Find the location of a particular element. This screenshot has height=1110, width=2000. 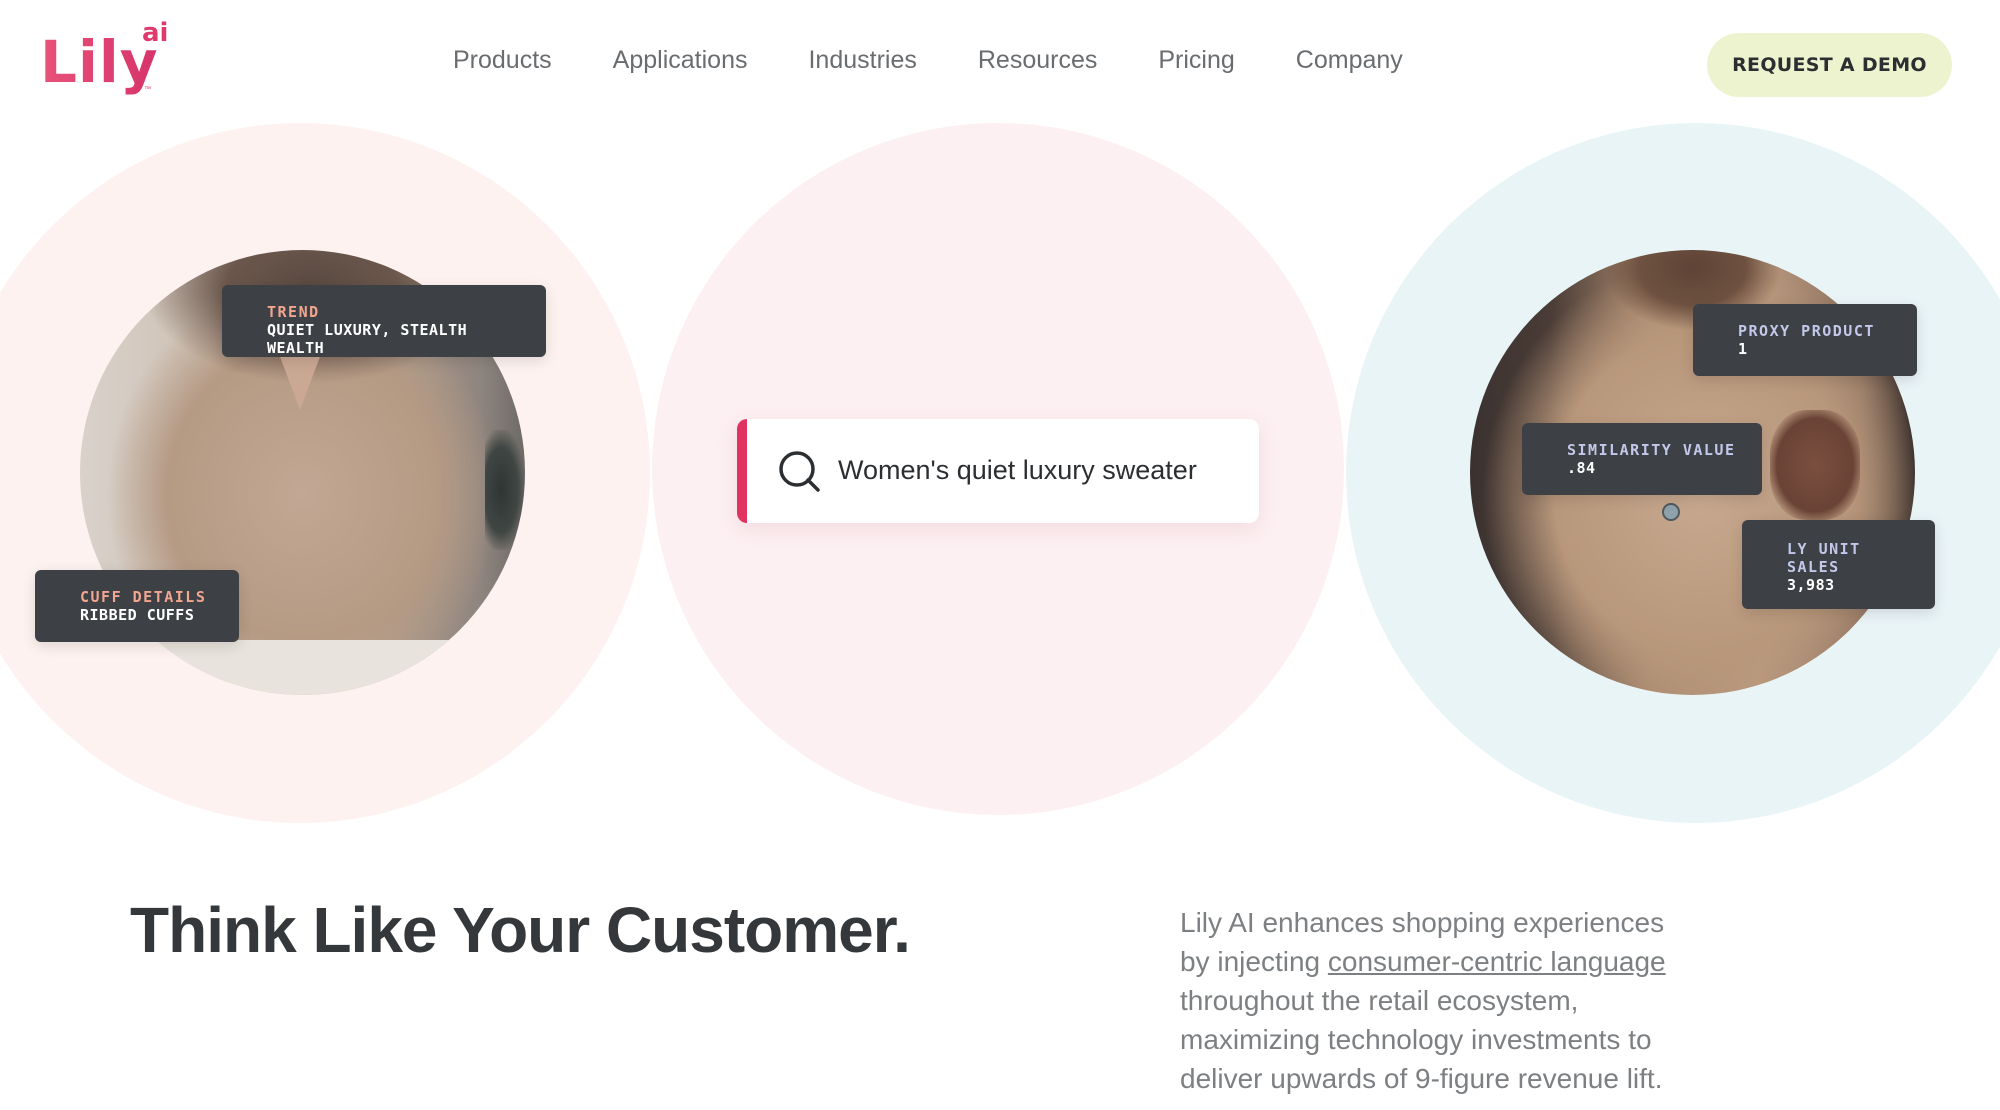

nav-item-industries: Industries is located at coordinates (862, 60).